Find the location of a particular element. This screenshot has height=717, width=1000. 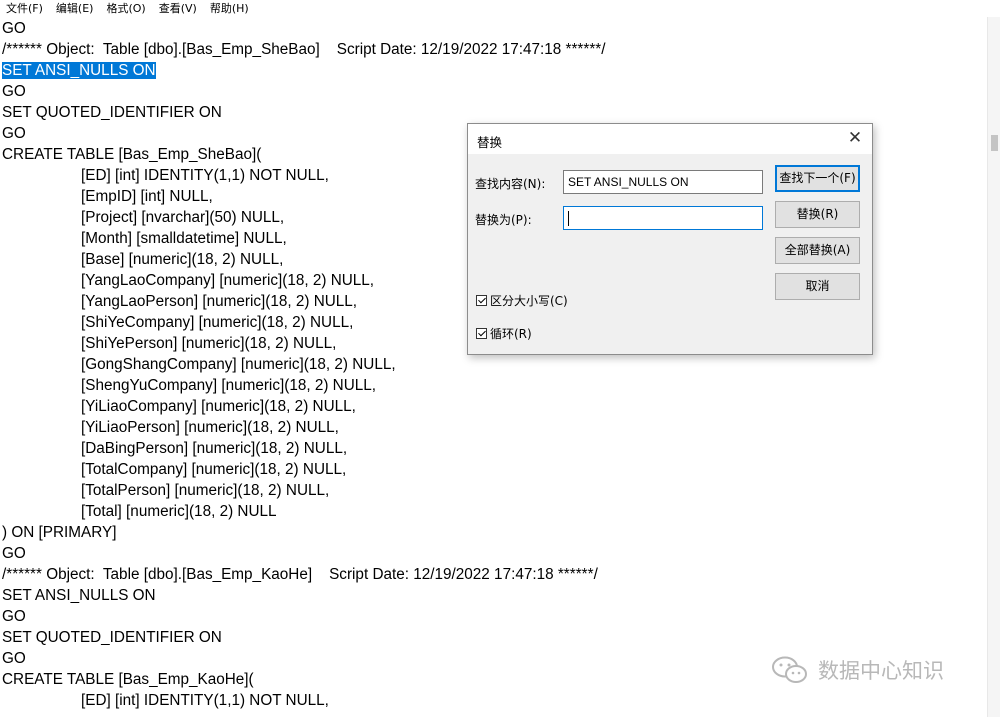

editor-line: CREATE TABLE [Bas_Emp_KaoHe]( is located at coordinates (128, 679).